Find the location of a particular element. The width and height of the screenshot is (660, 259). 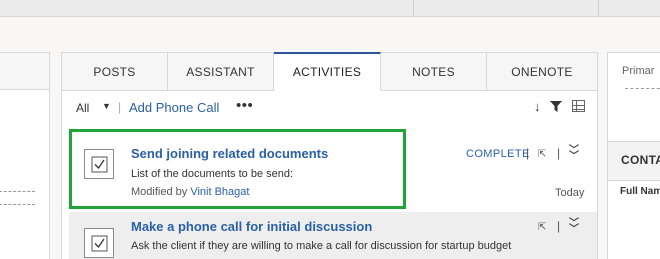

primary-contact-label: Primar is located at coordinates (638, 71).